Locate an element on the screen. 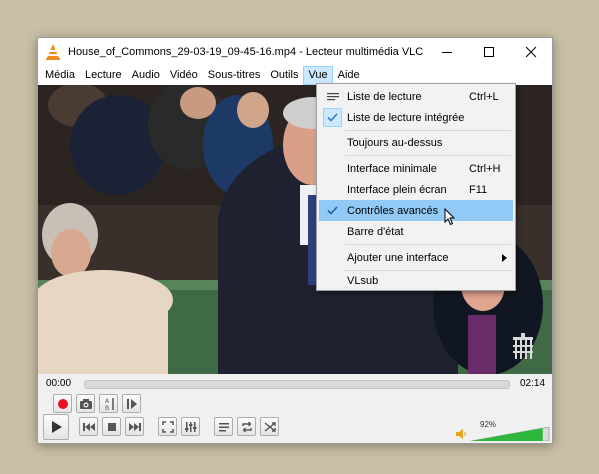 This screenshot has width=599, height=474. equalizer-icon is located at coordinates (190, 426).